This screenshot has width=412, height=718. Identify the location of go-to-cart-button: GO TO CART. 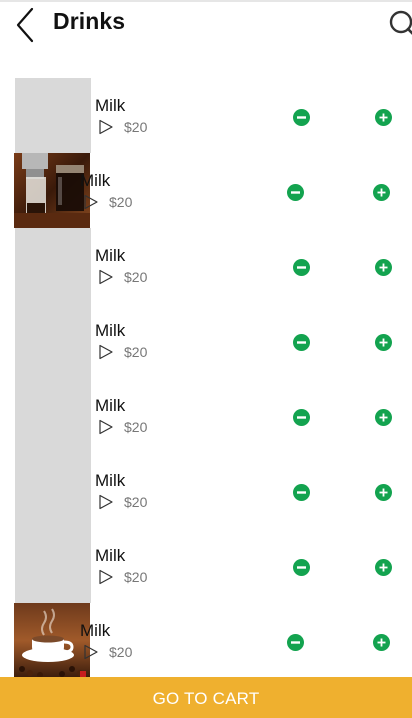
(206, 697).